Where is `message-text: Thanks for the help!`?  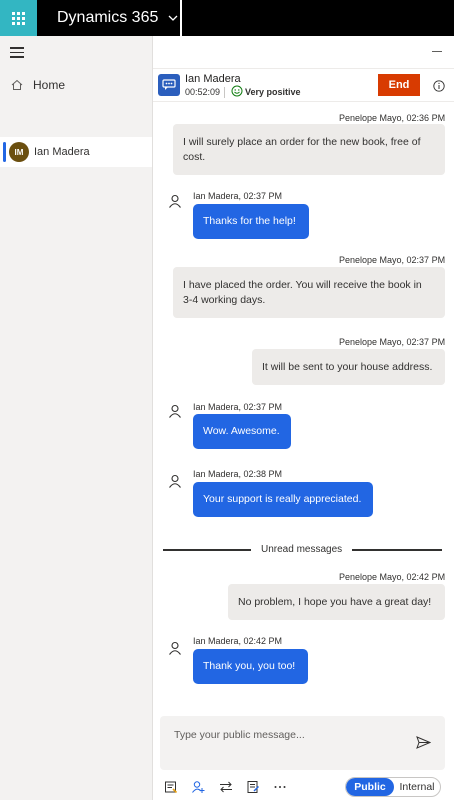 message-text: Thanks for the help! is located at coordinates (249, 221).